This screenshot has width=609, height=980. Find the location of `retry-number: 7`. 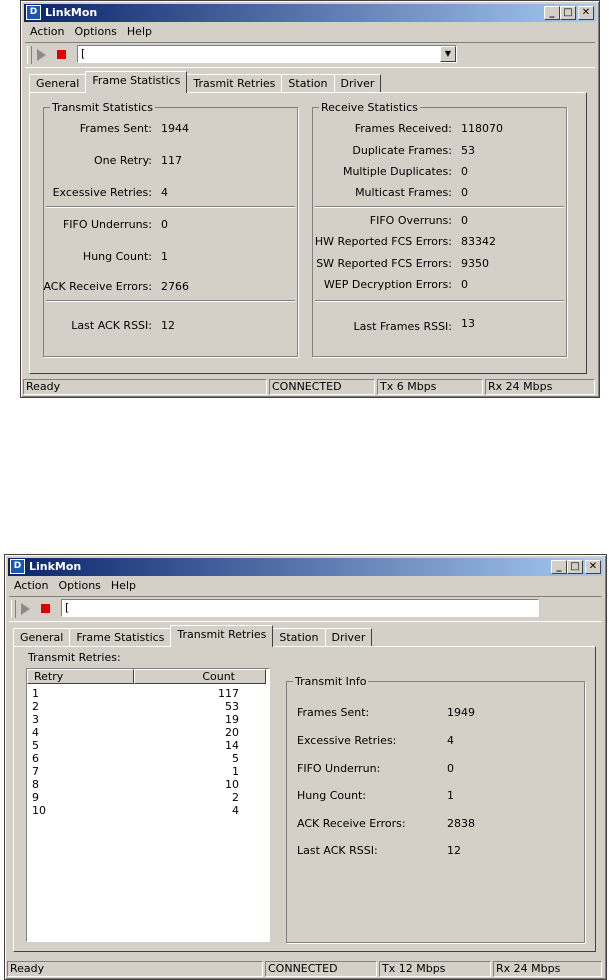

retry-number: 7 is located at coordinates (35, 771).